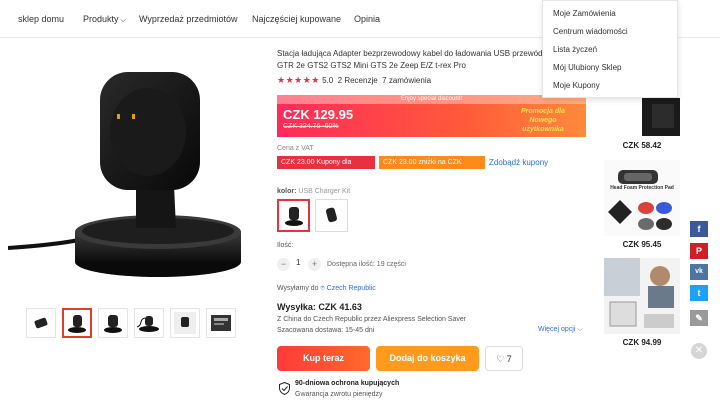 The width and height of the screenshot is (720, 413). Describe the element at coordinates (699, 318) in the screenshot. I see `edit-icon: ✎` at that location.